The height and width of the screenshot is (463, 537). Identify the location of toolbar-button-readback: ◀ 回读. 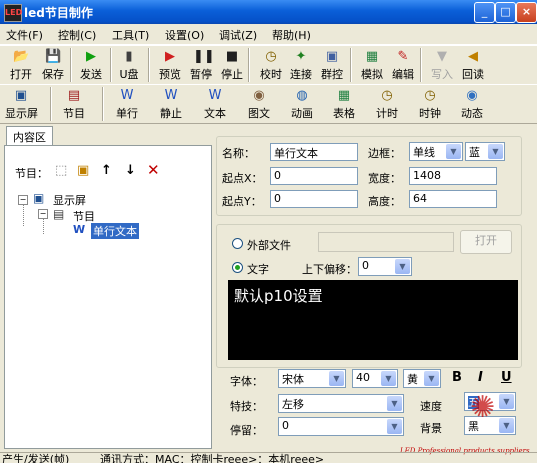
(473, 64).